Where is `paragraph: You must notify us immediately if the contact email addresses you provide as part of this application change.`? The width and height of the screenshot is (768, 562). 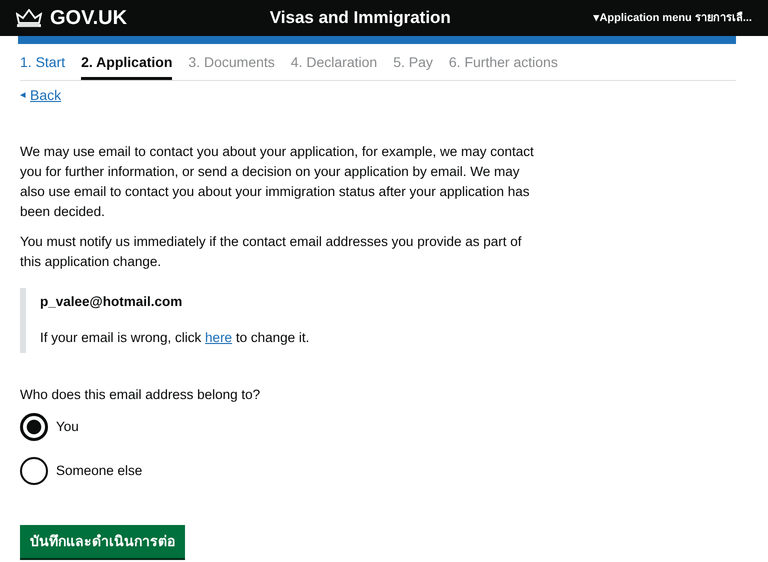
paragraph: You must notify us immediately if the contact email addresses you provide as part of this application change. is located at coordinates (271, 252).